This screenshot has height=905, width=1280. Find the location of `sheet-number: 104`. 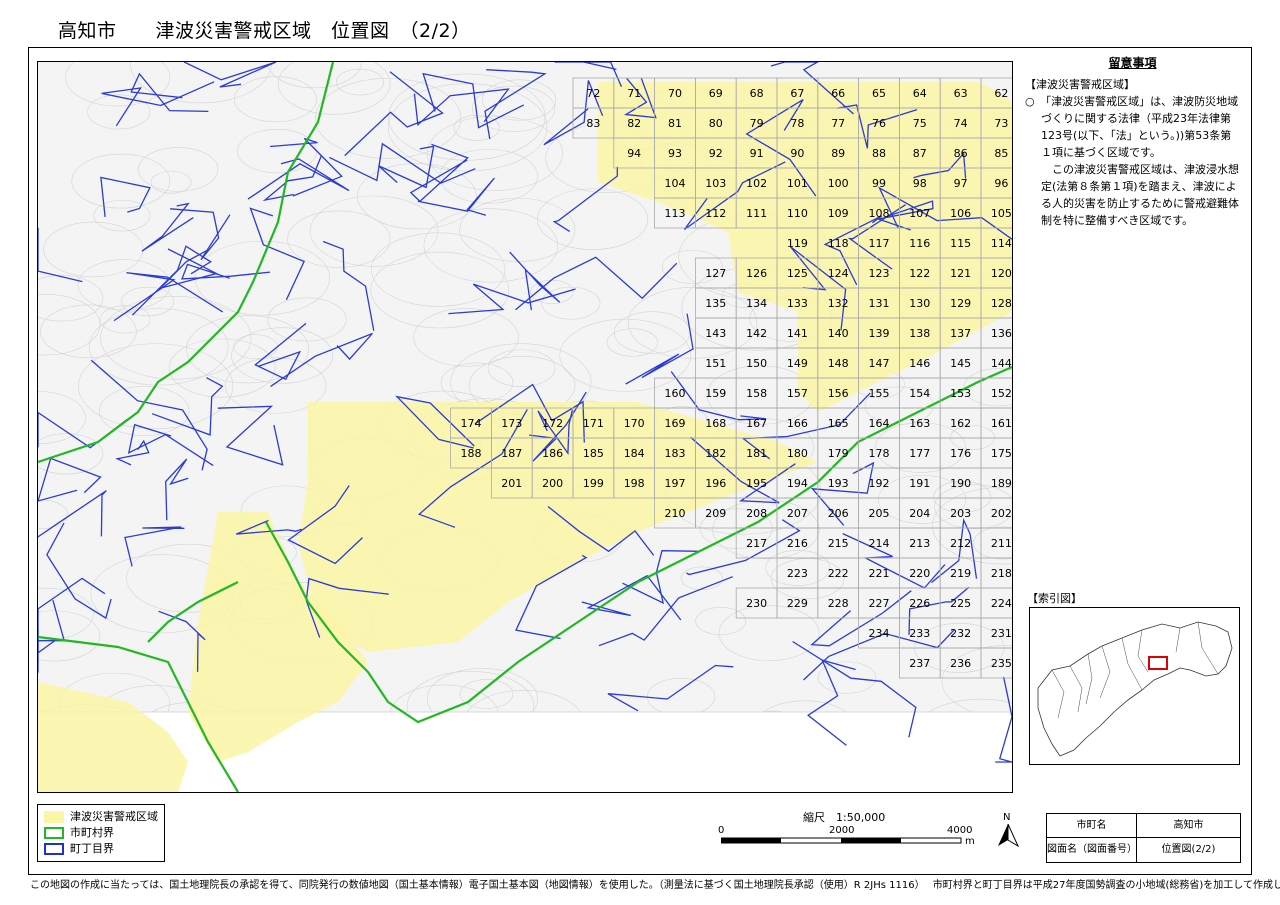

sheet-number: 104 is located at coordinates (675, 183).